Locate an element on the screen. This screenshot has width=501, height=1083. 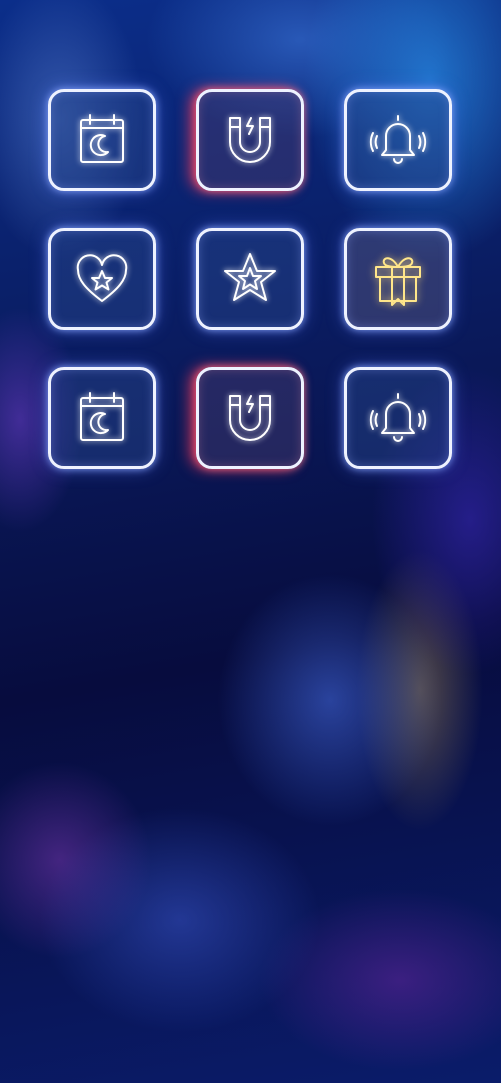
app-tile-star is located at coordinates (250, 279).